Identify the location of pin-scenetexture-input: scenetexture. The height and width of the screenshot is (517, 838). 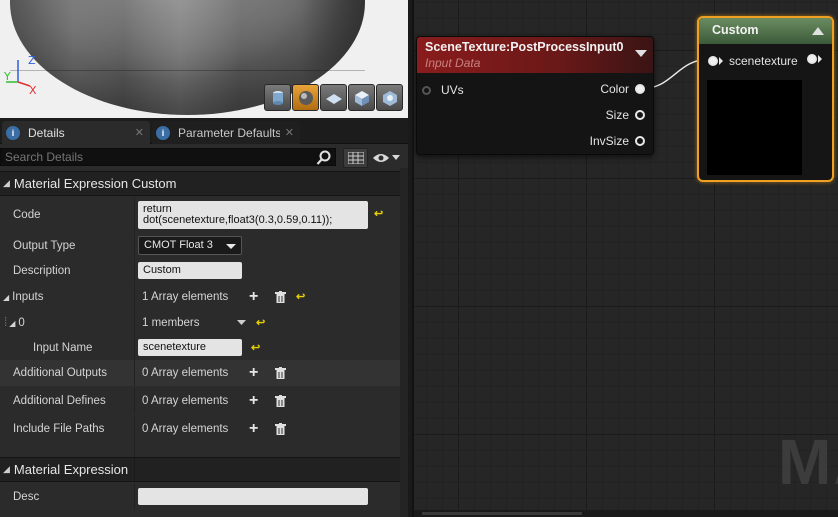
(753, 61).